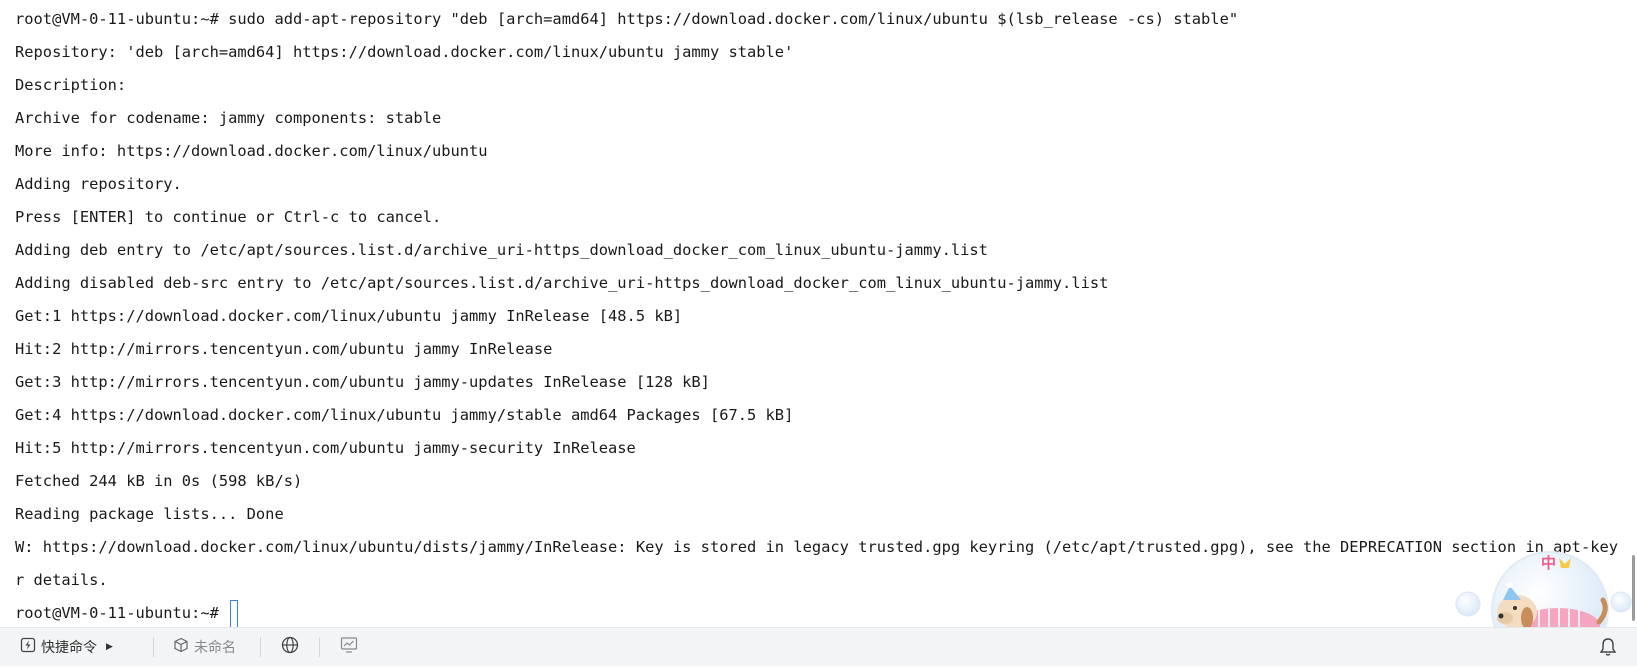 This screenshot has width=1637, height=667. I want to click on untitled-session-button: 未命名, so click(207, 647).